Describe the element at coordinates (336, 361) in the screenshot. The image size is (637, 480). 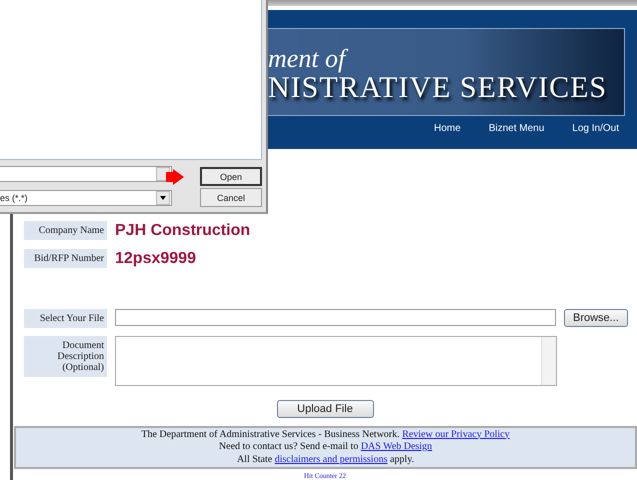
I see `description-field` at that location.